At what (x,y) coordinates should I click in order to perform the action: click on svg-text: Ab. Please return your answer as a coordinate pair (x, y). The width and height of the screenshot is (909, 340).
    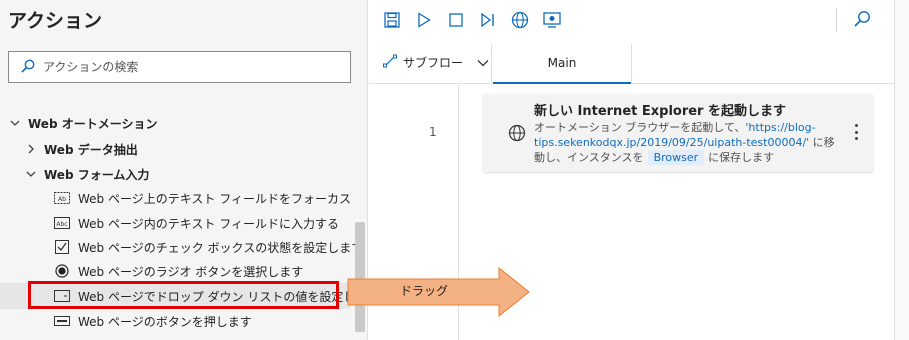
    Looking at the image, I should click on (62, 199).